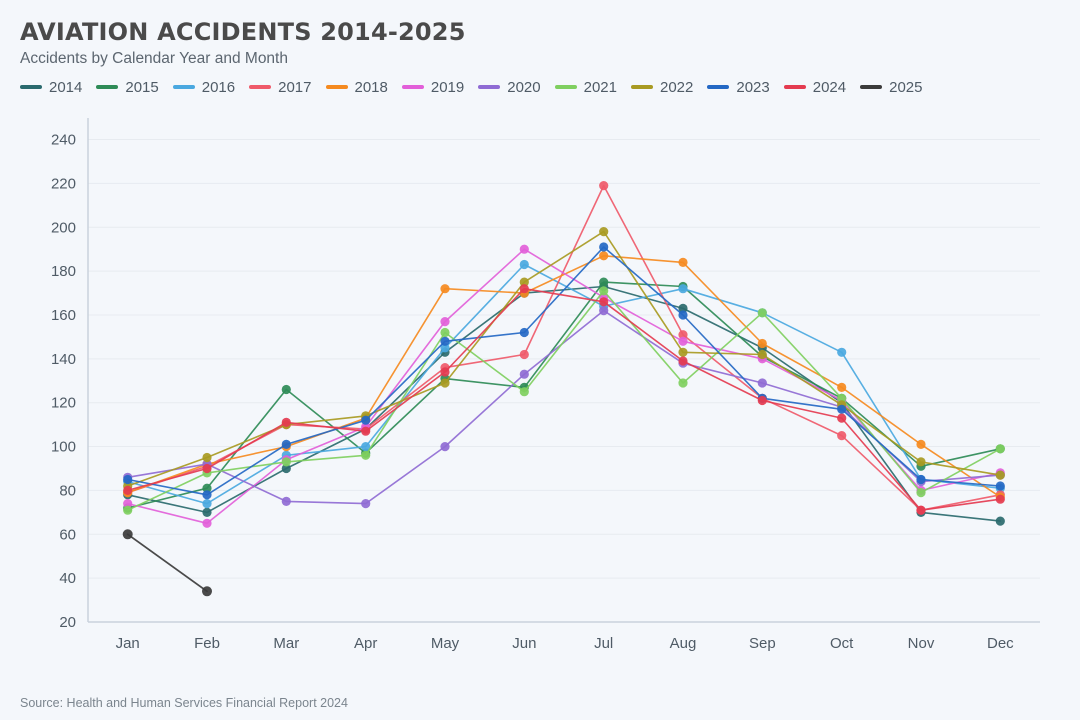 This screenshot has height=720, width=1080. Describe the element at coordinates (280, 87) in the screenshot. I see `legend-item-2017: 2017` at that location.